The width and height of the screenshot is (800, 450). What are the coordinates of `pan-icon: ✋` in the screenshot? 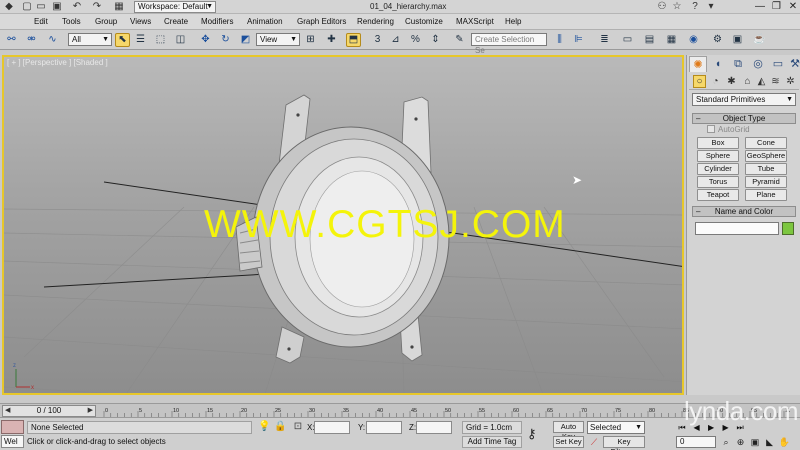 It's located at (784, 442).